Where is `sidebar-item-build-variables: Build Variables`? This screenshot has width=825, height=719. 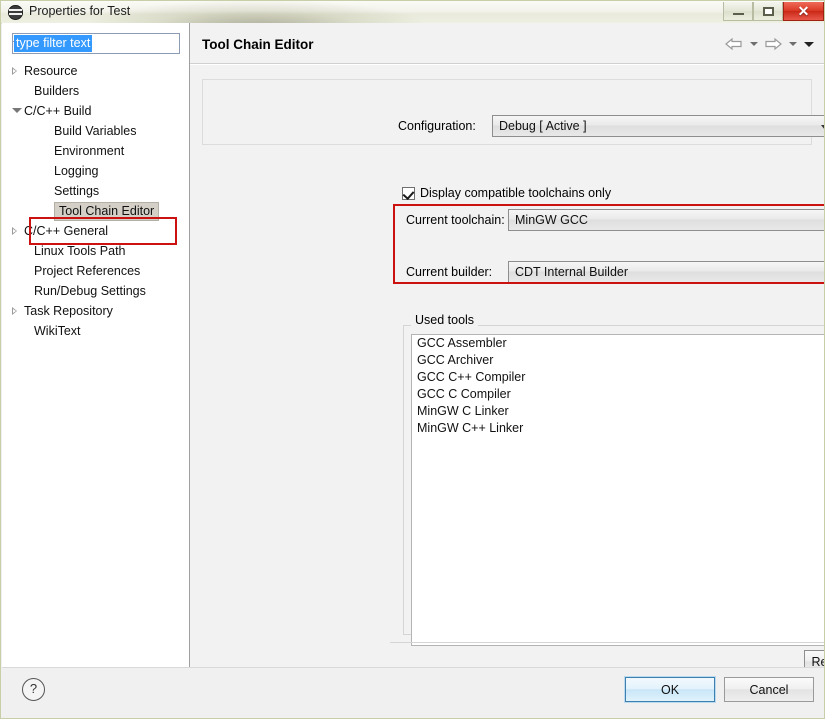
sidebar-item-build-variables: Build Variables is located at coordinates (95, 131).